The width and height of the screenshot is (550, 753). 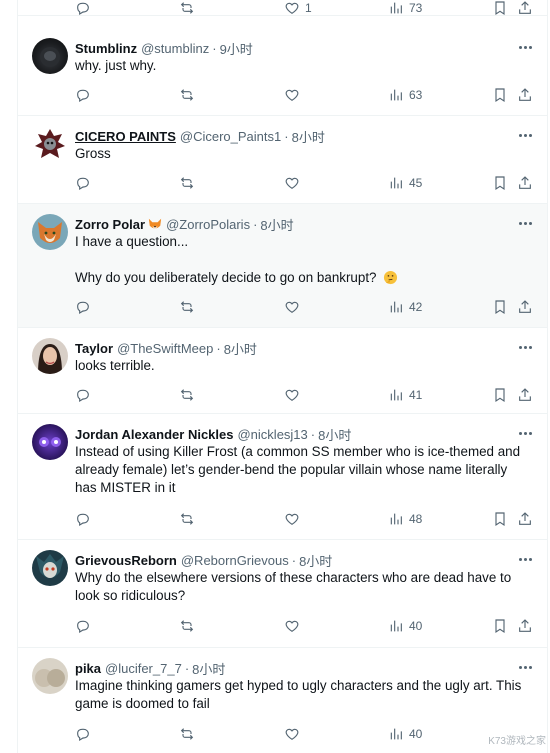 I want to click on views-button: 73, so click(x=405, y=9).